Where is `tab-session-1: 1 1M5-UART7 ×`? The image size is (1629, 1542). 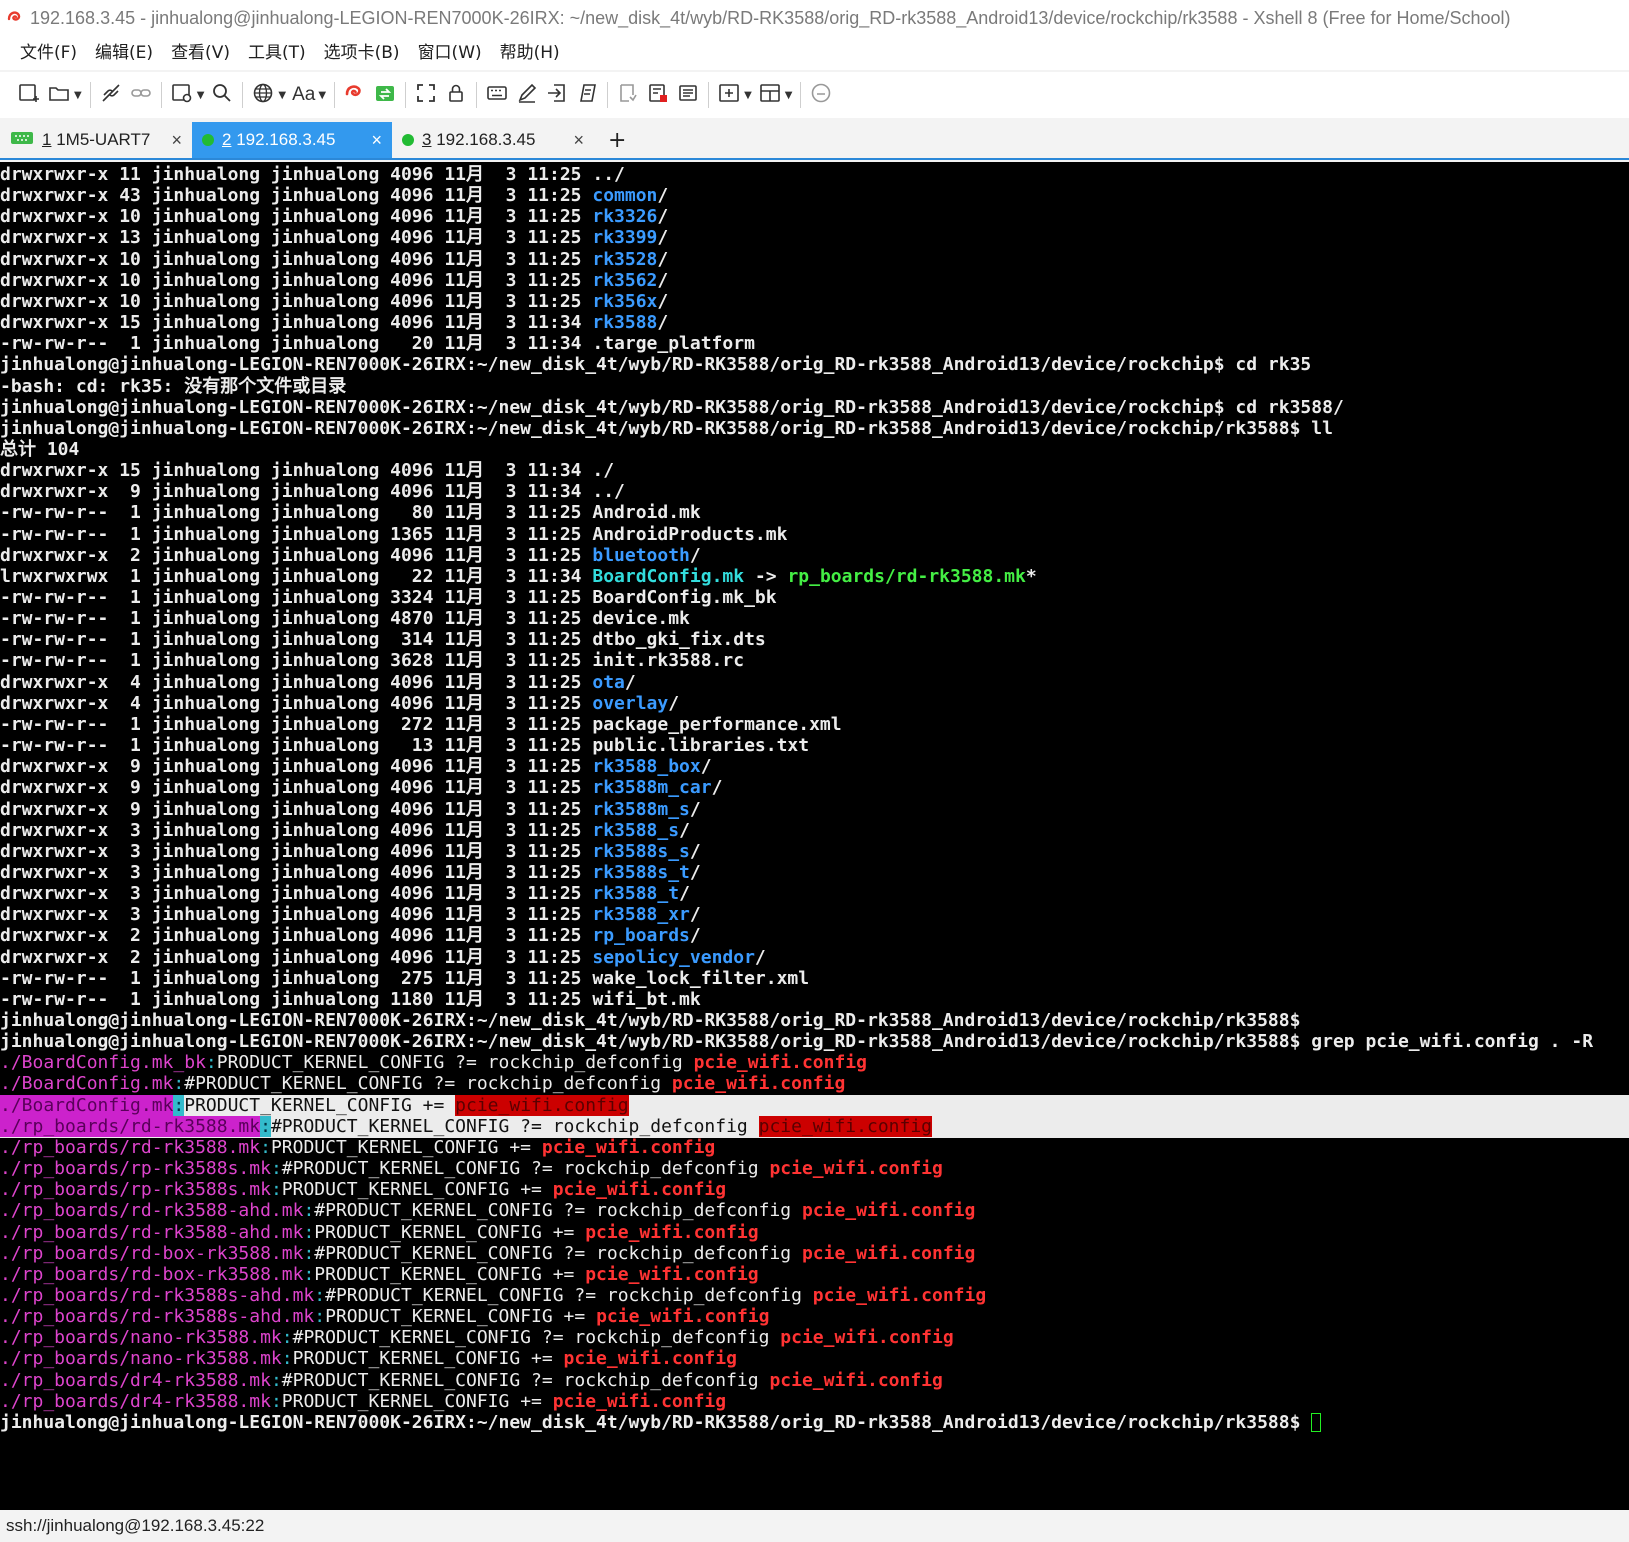 tab-session-1: 1 1M5-UART7 × is located at coordinates (96, 140).